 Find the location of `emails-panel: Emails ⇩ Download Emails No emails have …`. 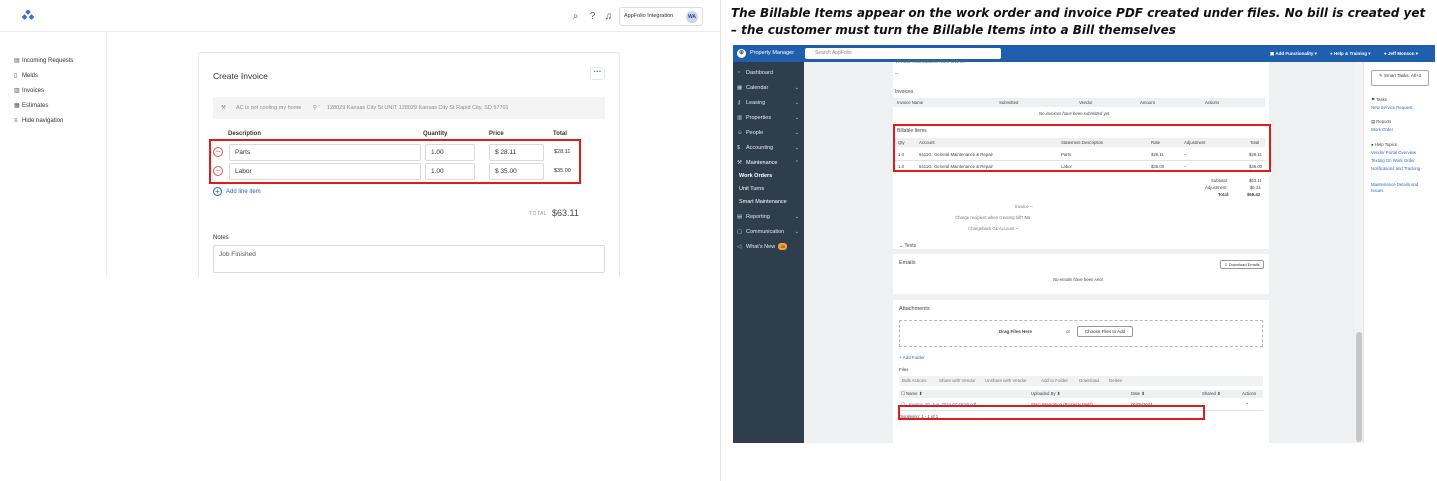

emails-panel: Emails ⇩ Download Emails No emails have … is located at coordinates (1081, 274).